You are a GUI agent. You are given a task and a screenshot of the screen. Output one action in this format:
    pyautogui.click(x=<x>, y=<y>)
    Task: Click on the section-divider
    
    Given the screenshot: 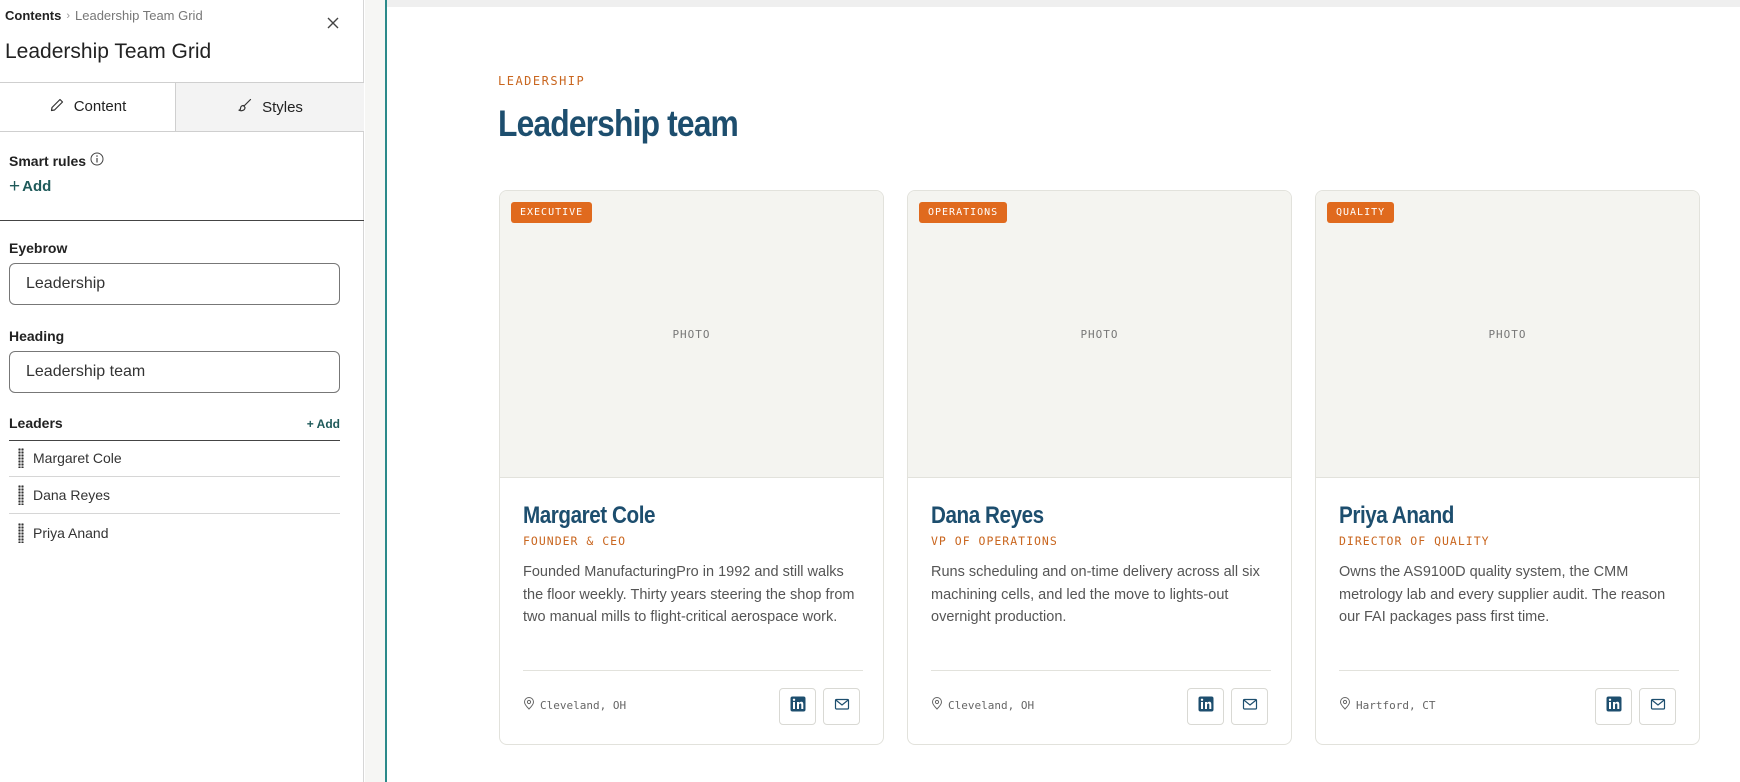 What is the action you would take?
    pyautogui.click(x=182, y=220)
    